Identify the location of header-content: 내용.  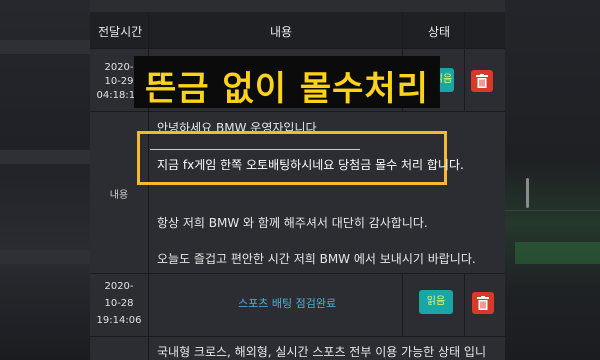
(281, 32).